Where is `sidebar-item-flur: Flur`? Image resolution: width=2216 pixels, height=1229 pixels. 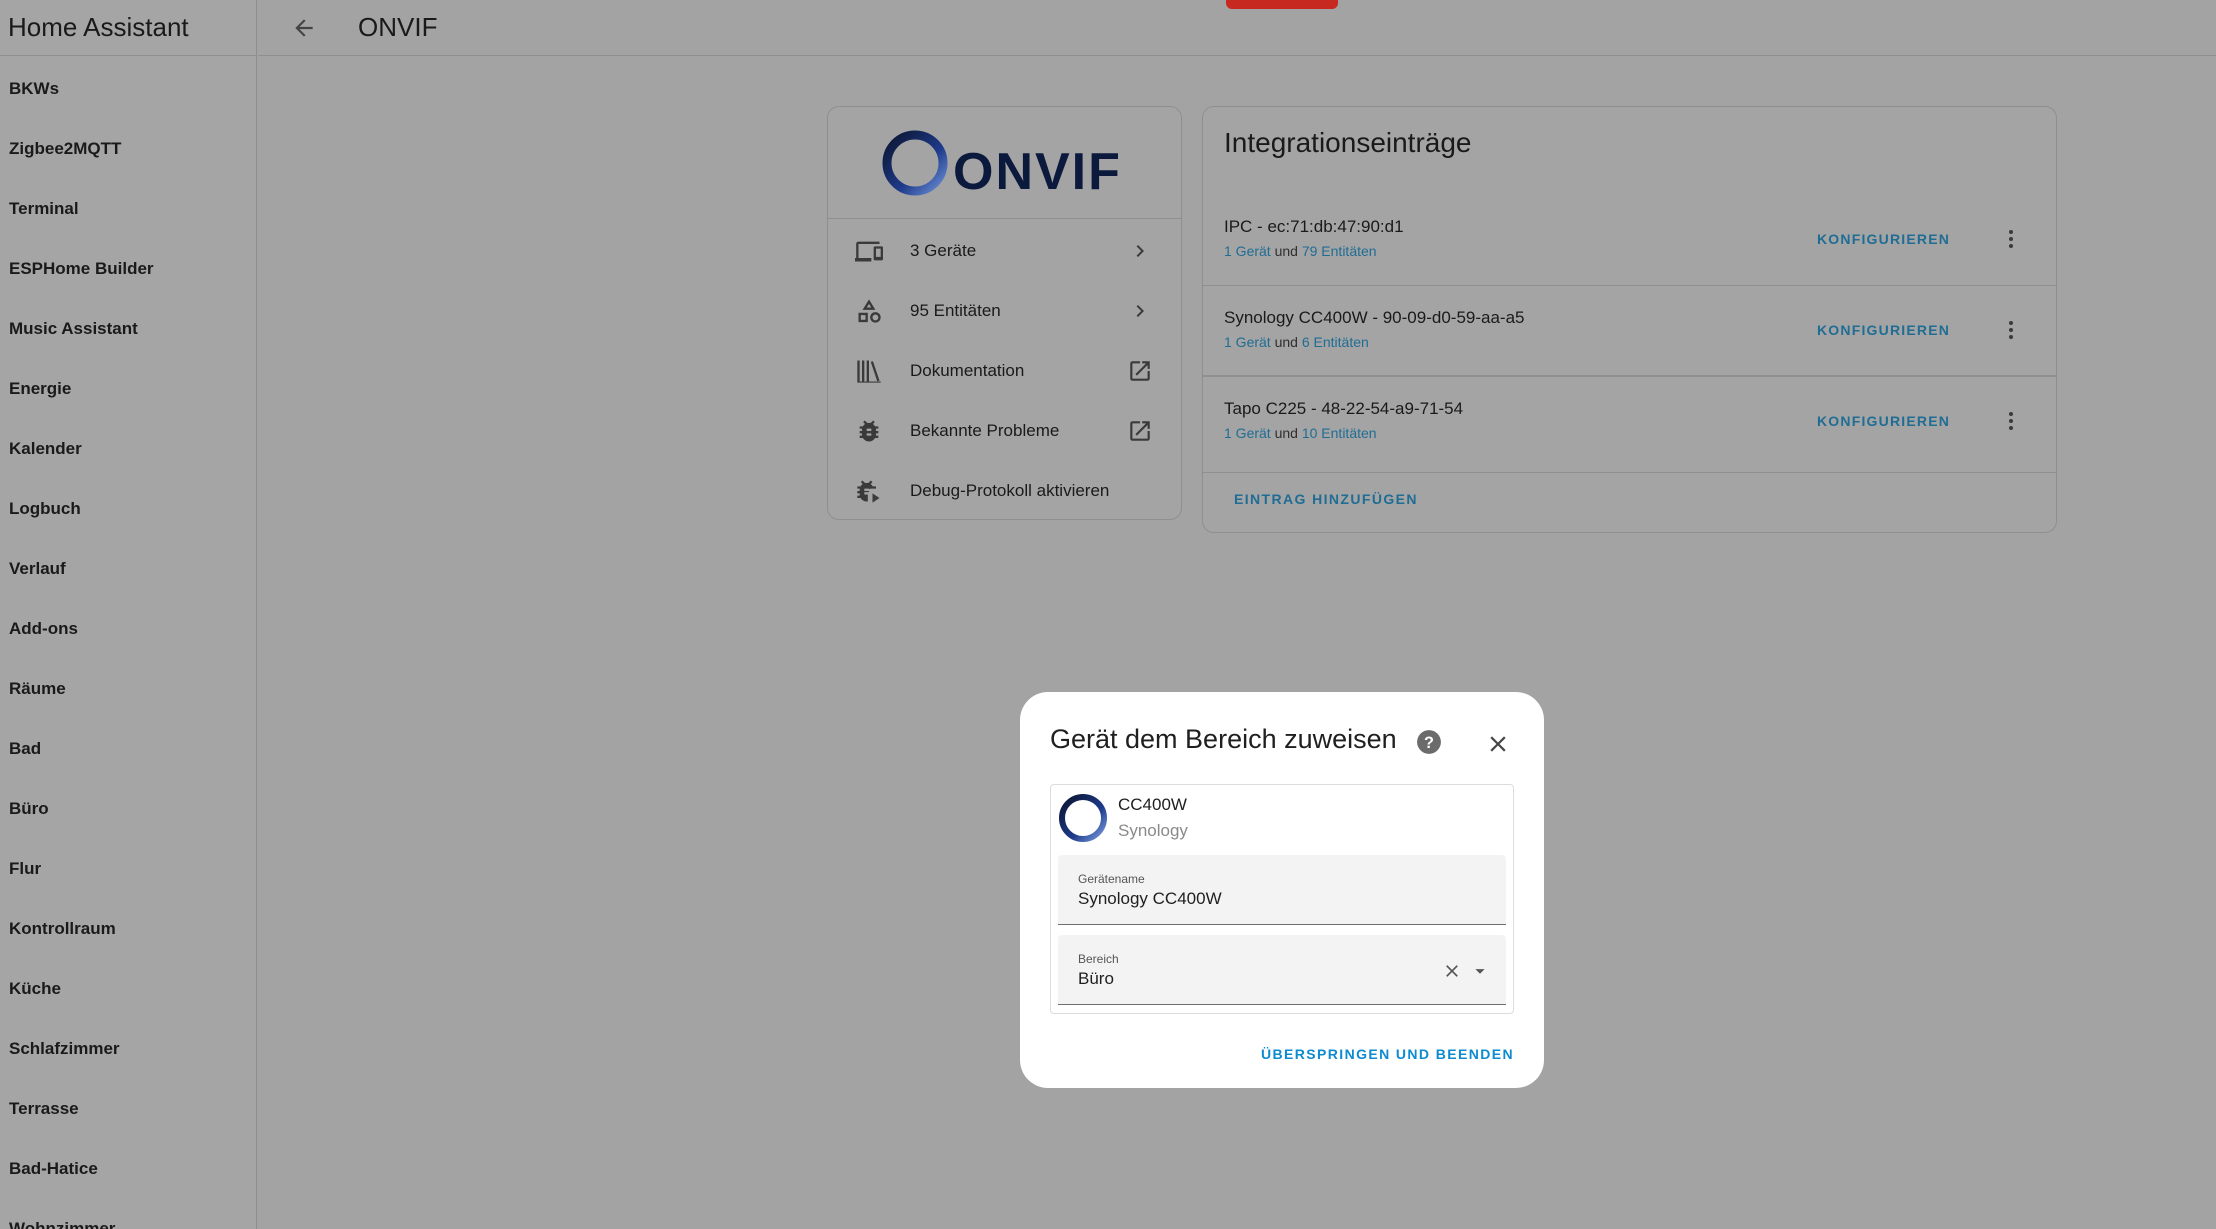 sidebar-item-flur: Flur is located at coordinates (128, 869).